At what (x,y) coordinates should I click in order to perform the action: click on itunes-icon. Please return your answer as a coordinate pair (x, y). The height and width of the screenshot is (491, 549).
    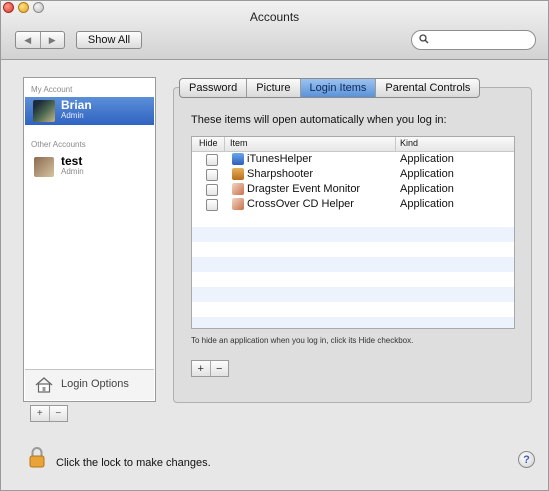
    Looking at the image, I should click on (238, 159).